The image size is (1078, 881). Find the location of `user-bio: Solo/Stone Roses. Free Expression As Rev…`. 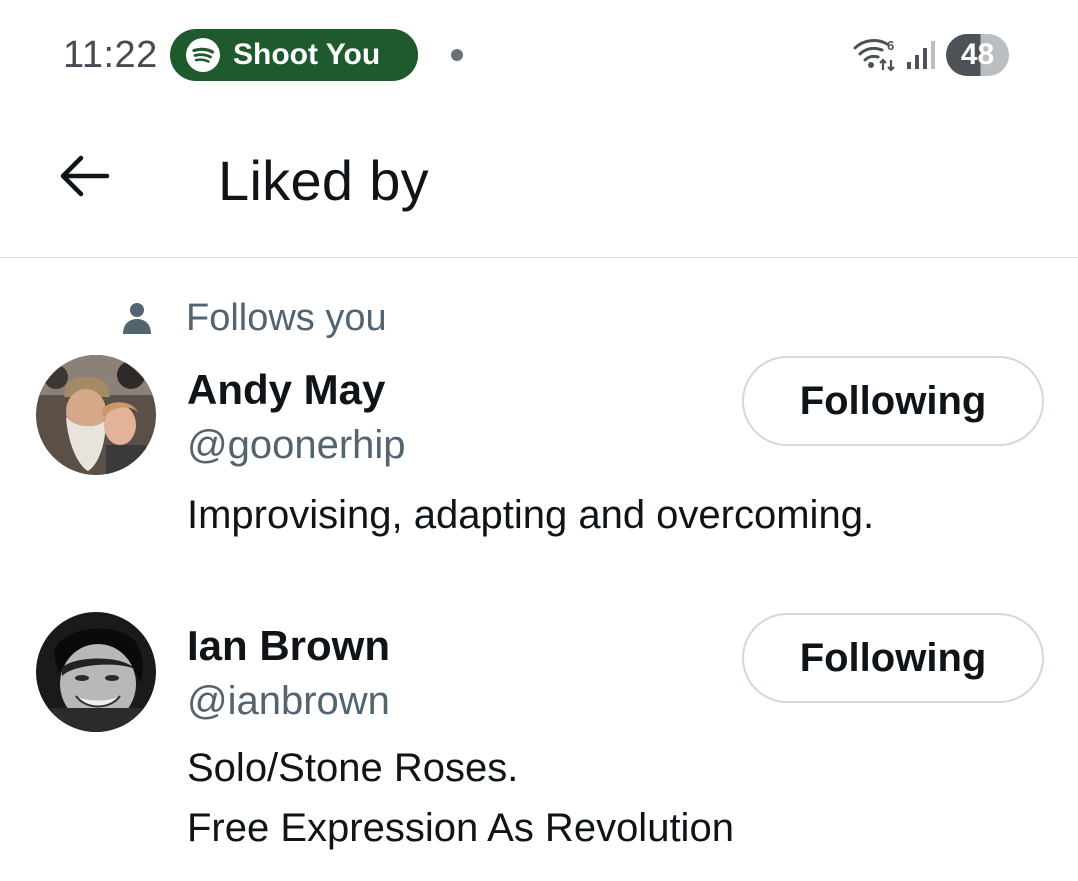

user-bio: Solo/Stone Roses. Free Expression As Rev… is located at coordinates (460, 798).